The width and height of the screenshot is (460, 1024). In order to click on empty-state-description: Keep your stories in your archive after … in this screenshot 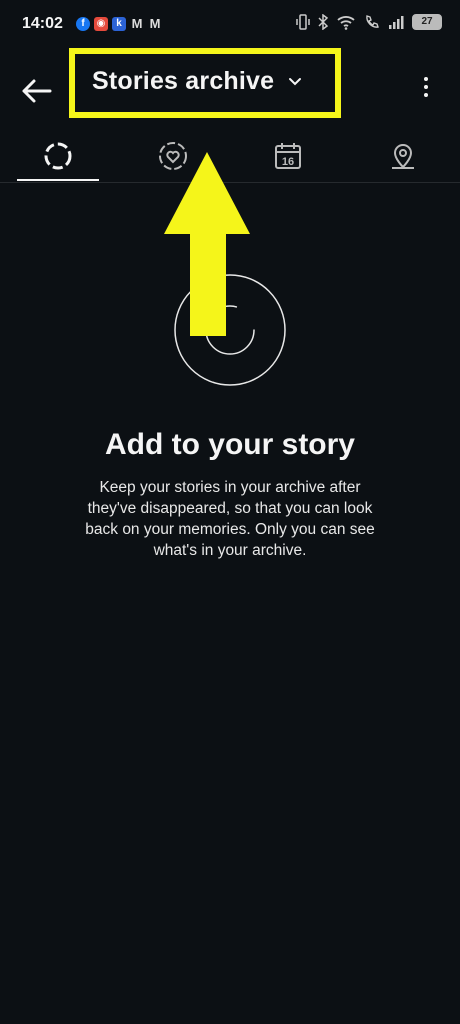, I will do `click(230, 519)`.